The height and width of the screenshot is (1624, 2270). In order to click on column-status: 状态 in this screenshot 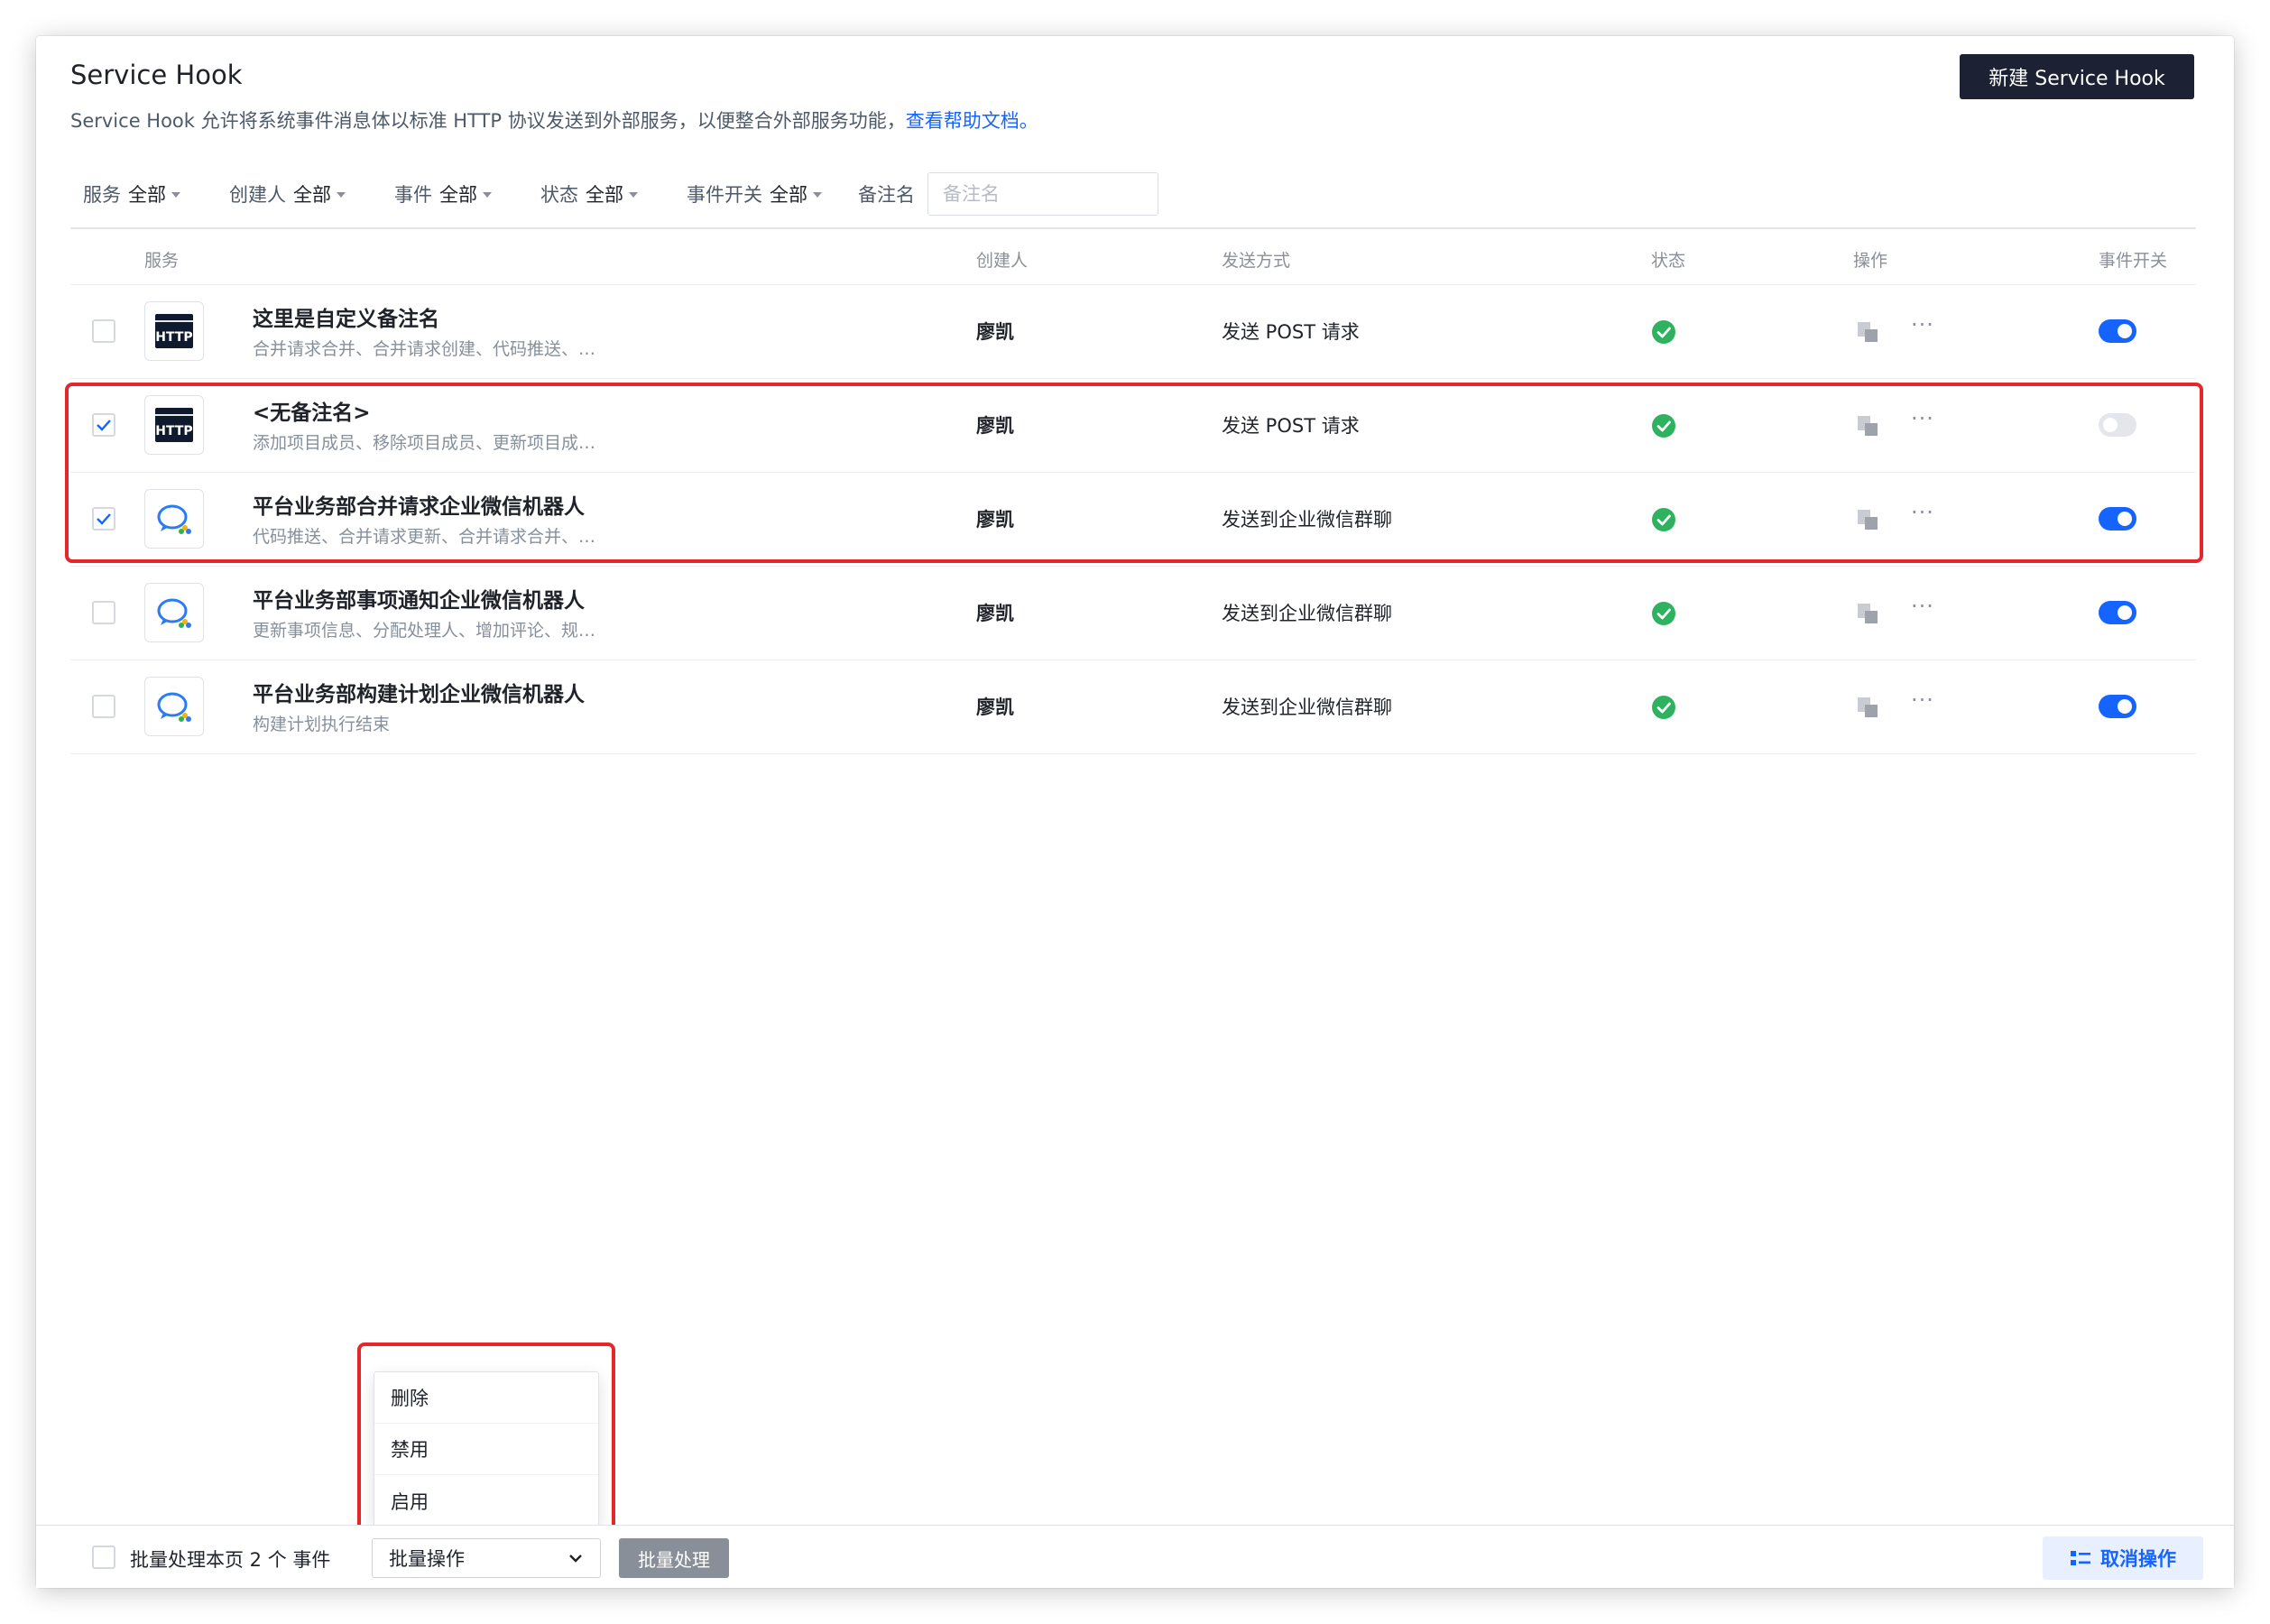, I will do `click(1668, 261)`.